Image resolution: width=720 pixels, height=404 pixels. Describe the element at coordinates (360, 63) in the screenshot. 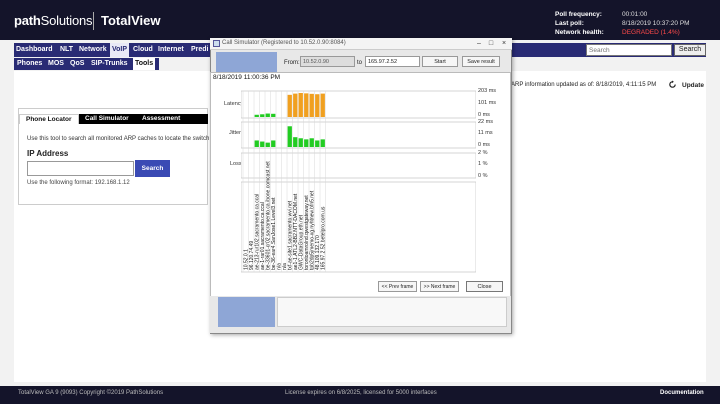

I see `to-label: to` at that location.